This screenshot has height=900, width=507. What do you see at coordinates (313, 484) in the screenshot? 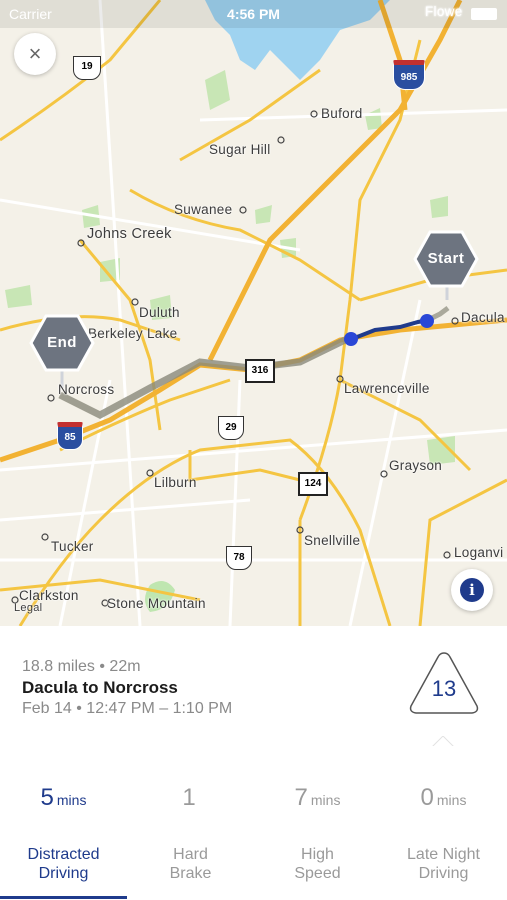
I see `sr-124-shield: 124` at bounding box center [313, 484].